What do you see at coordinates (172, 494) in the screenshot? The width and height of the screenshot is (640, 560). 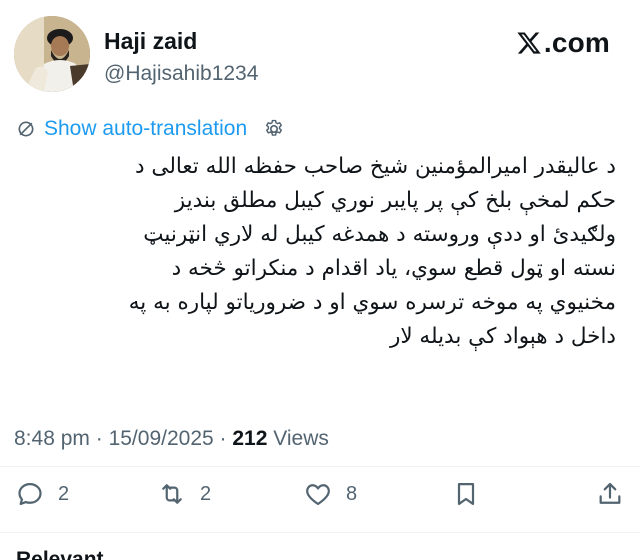 I see `repost-icon` at bounding box center [172, 494].